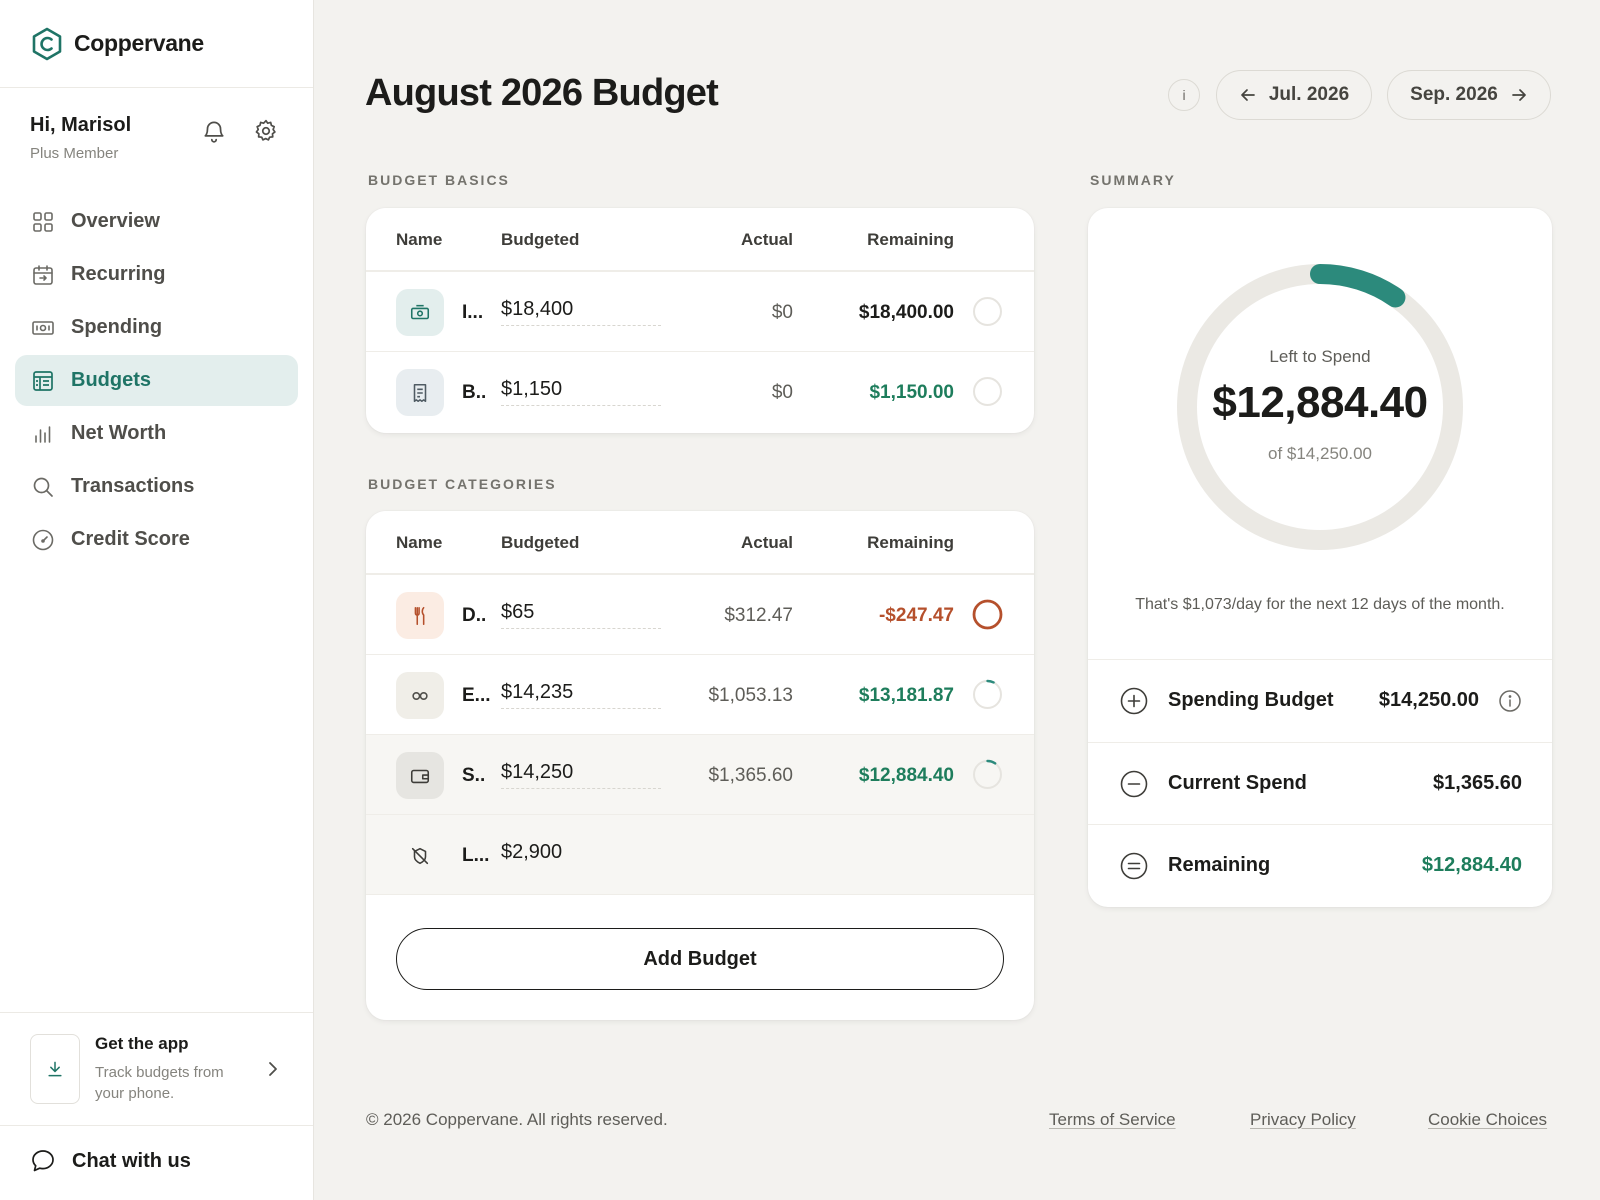  I want to click on nav-item-transactions: Transactions, so click(156, 486).